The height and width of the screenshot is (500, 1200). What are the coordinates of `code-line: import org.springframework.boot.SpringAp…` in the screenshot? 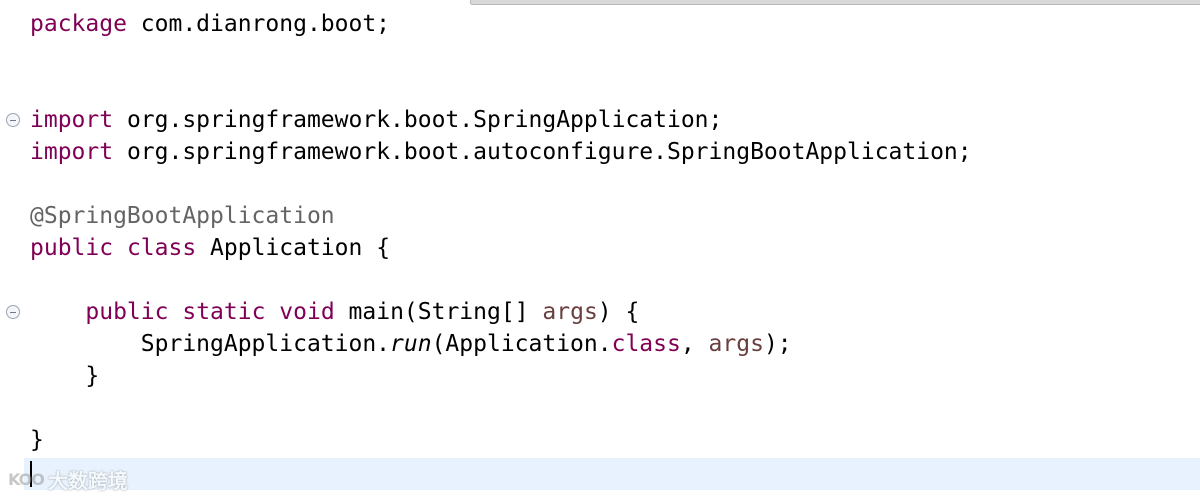 It's located at (615, 120).